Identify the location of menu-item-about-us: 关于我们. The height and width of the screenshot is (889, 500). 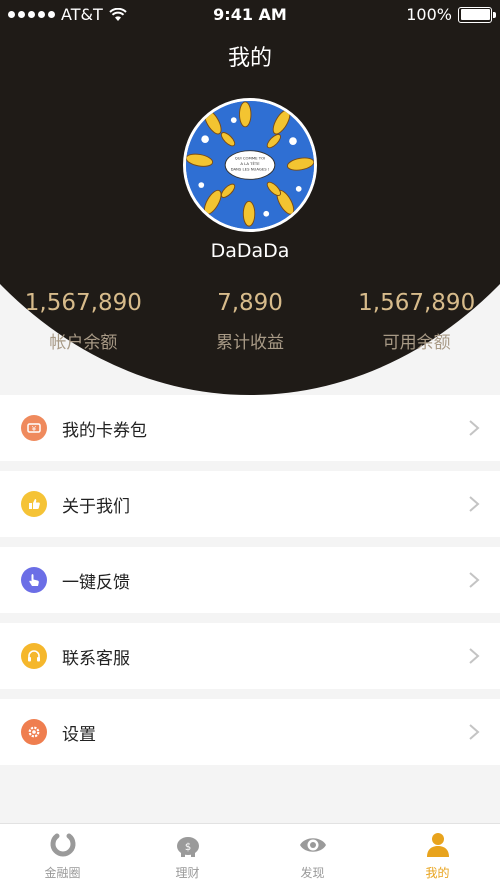
(250, 504).